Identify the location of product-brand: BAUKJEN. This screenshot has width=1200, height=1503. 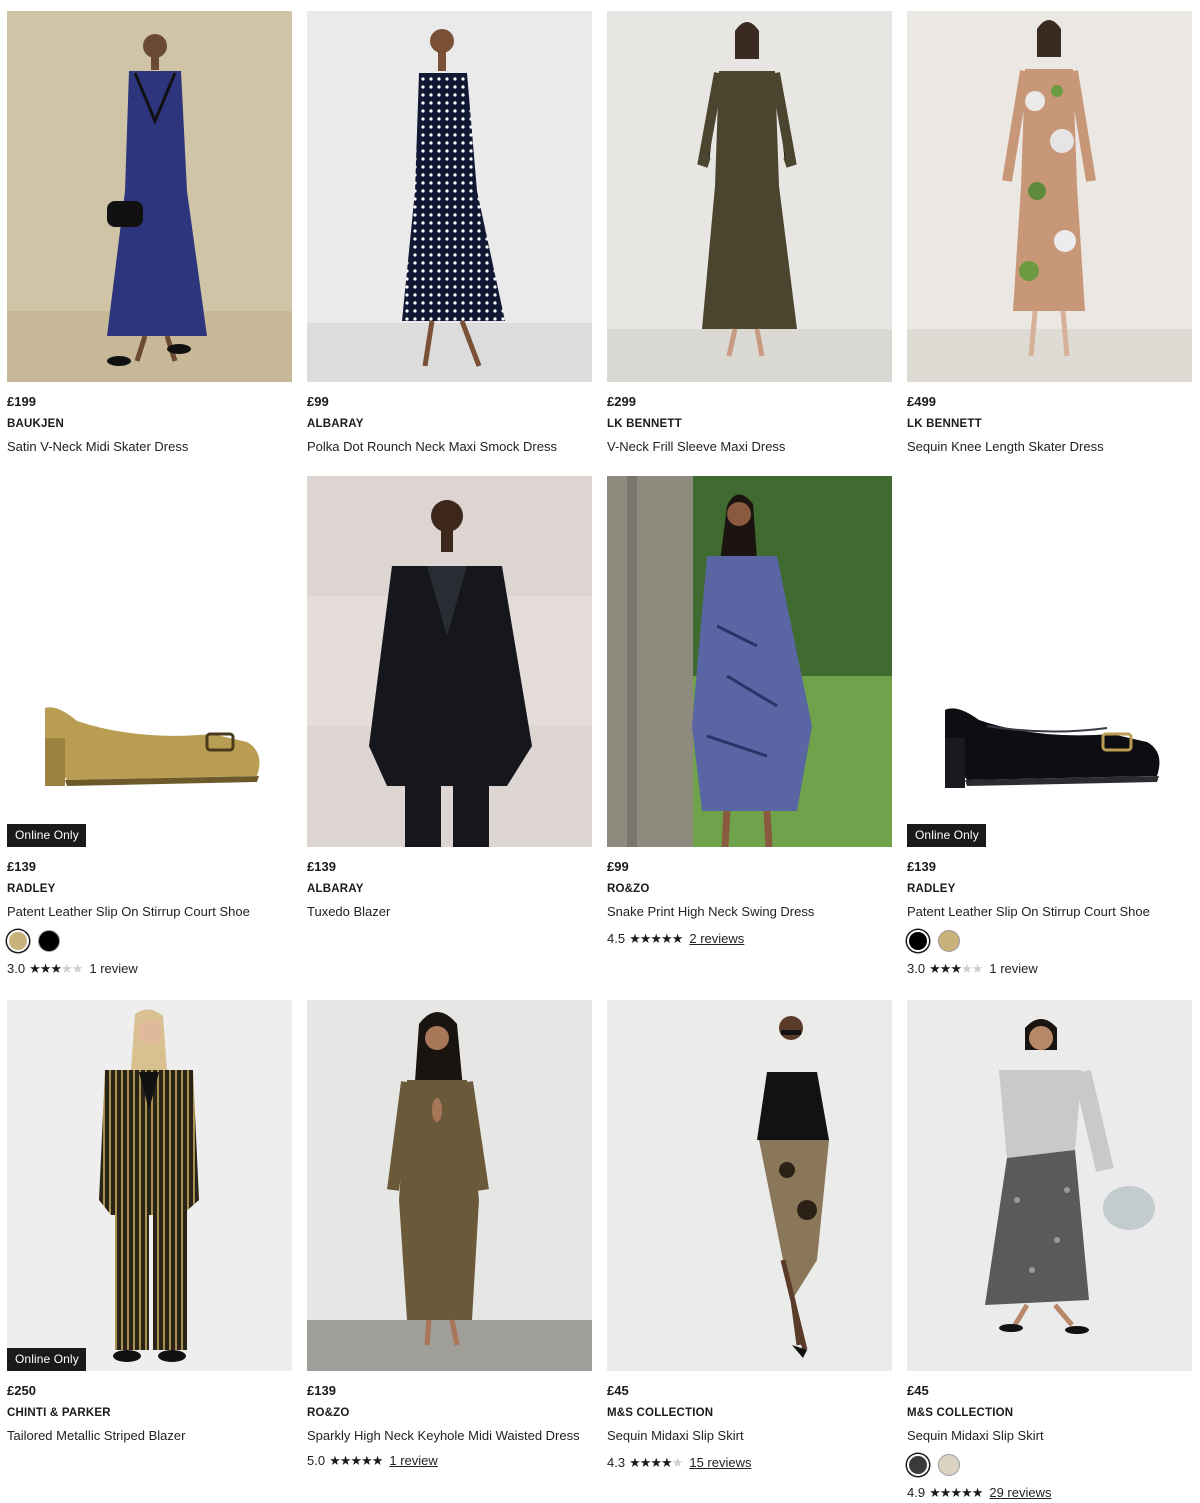
(35, 424).